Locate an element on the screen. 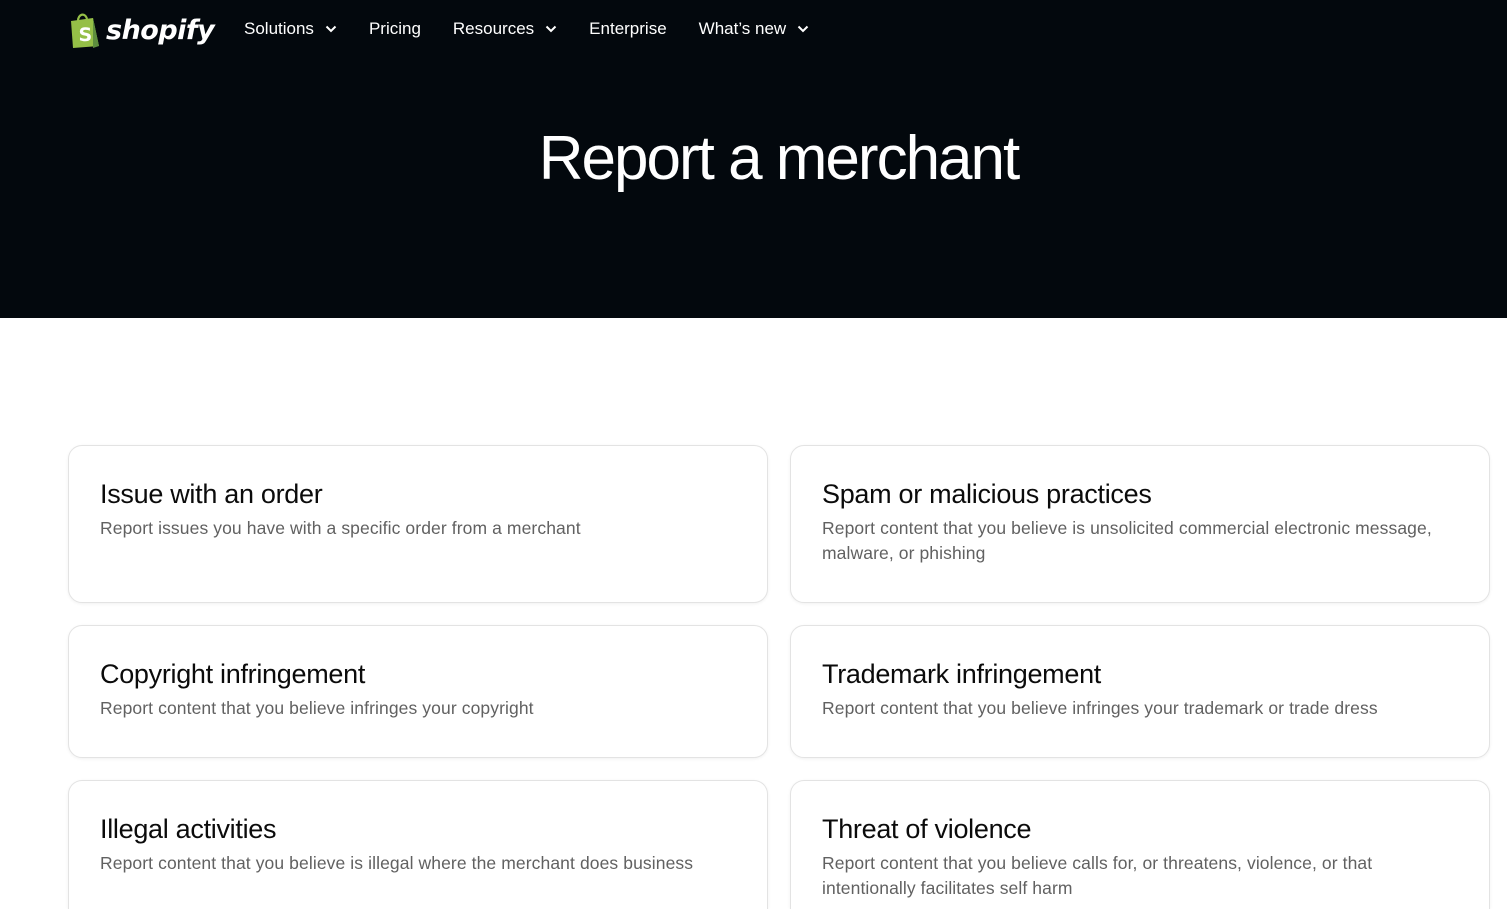 The height and width of the screenshot is (909, 1507). brand-name: shopify is located at coordinates (160, 30).